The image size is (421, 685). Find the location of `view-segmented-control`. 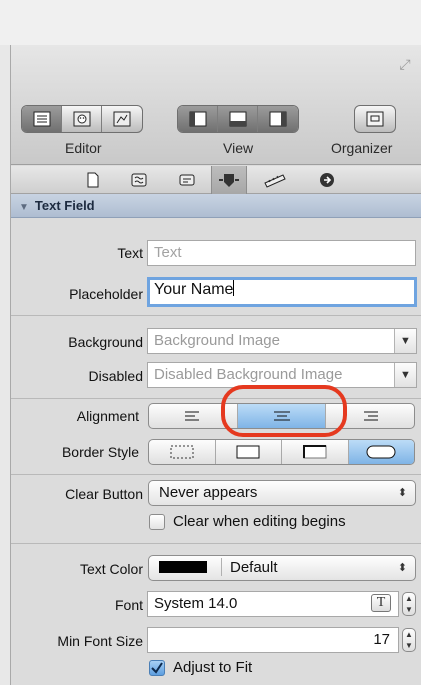

view-segmented-control is located at coordinates (238, 119).